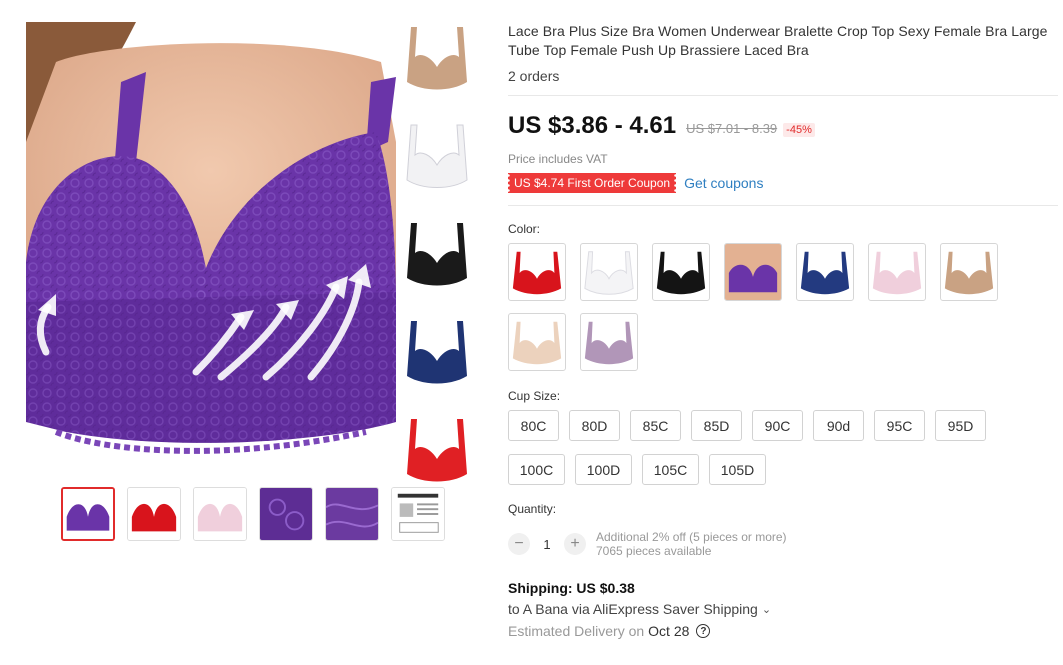 The height and width of the screenshot is (665, 1063). I want to click on price-row: US $3.86 - 4.61 US $7.01 - 8.39 -45%, so click(783, 126).